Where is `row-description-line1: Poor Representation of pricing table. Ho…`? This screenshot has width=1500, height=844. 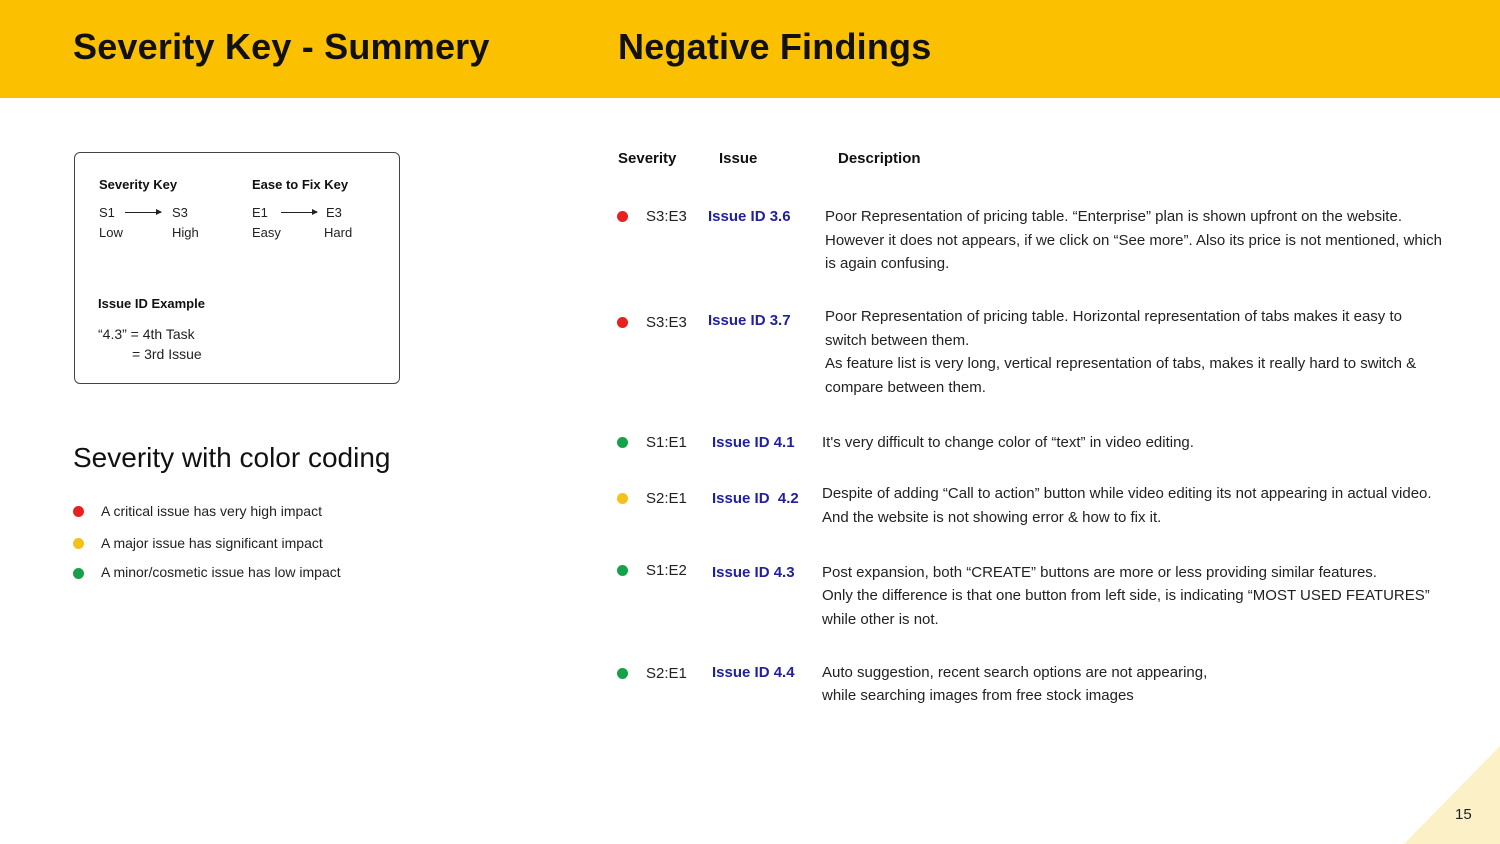 row-description-line1: Poor Representation of pricing table. Ho… is located at coordinates (1113, 328).